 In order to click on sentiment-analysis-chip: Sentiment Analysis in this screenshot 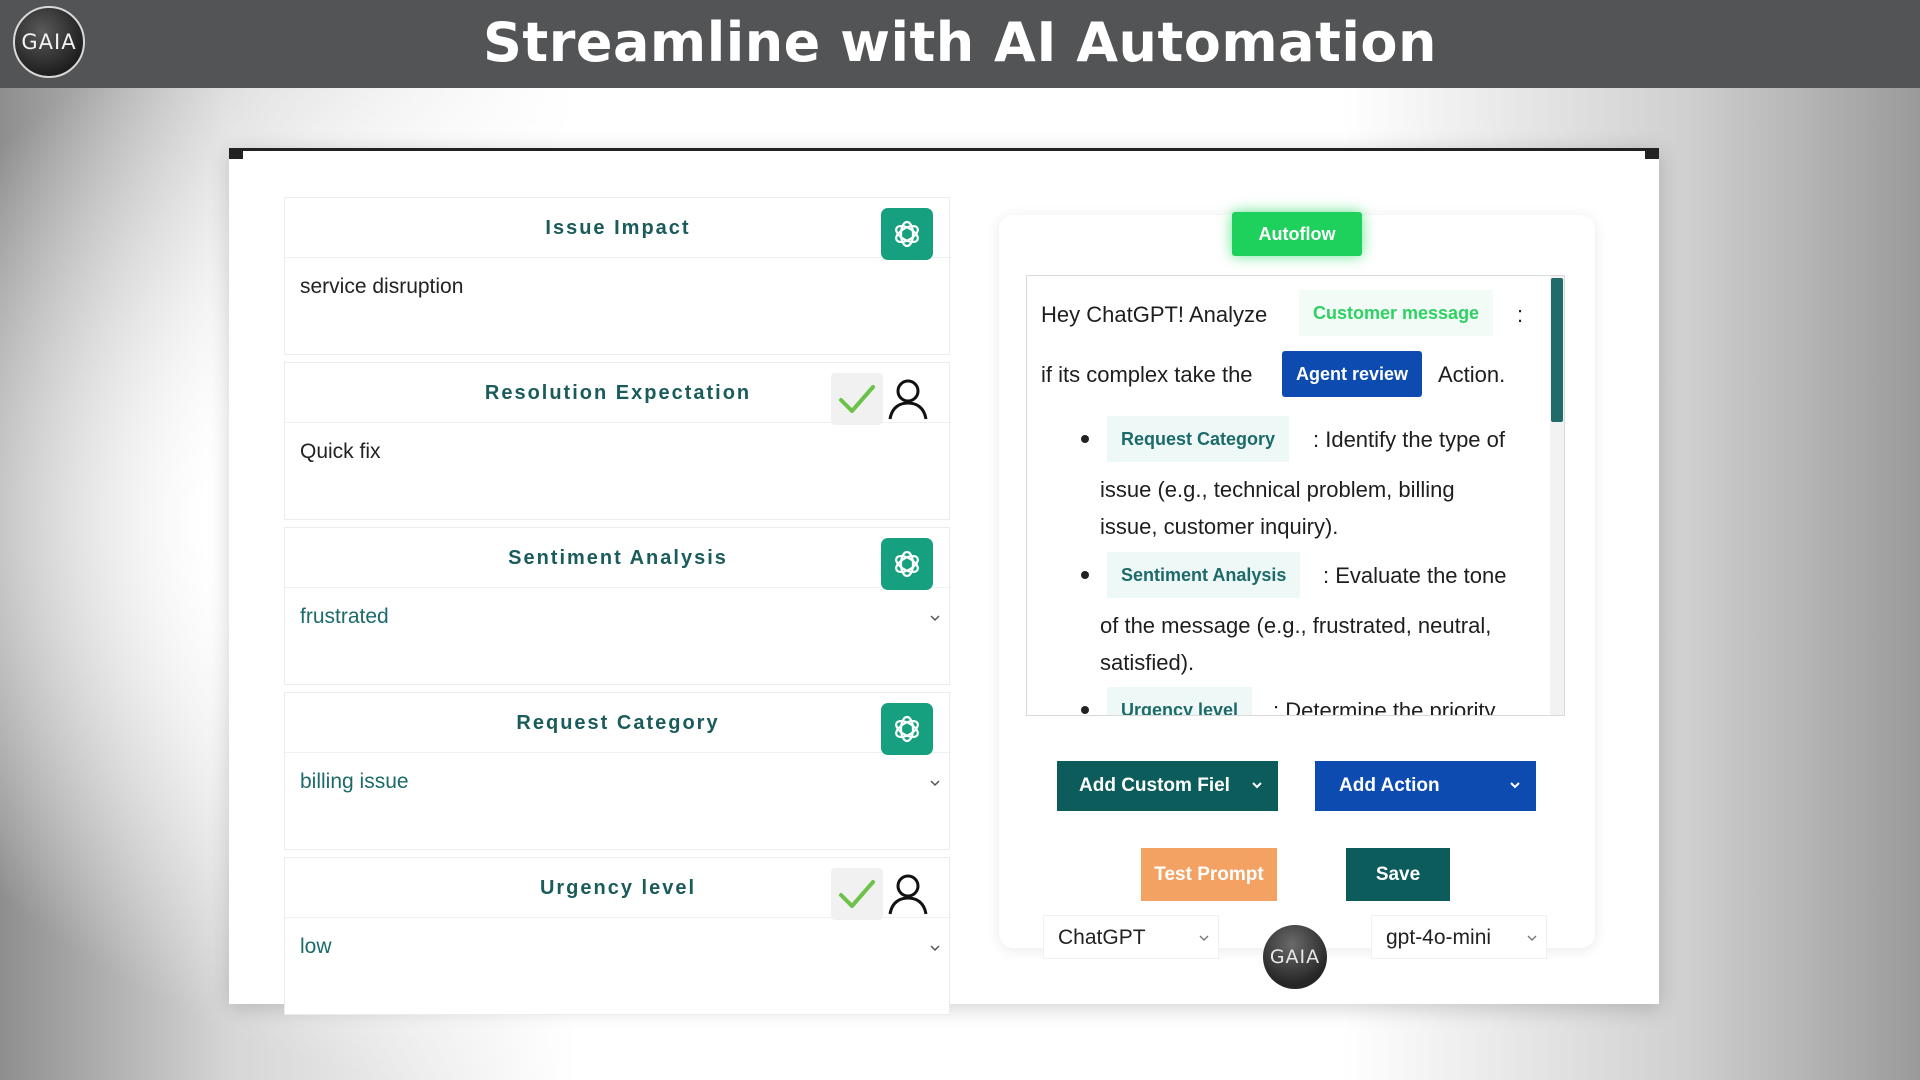, I will do `click(1204, 575)`.